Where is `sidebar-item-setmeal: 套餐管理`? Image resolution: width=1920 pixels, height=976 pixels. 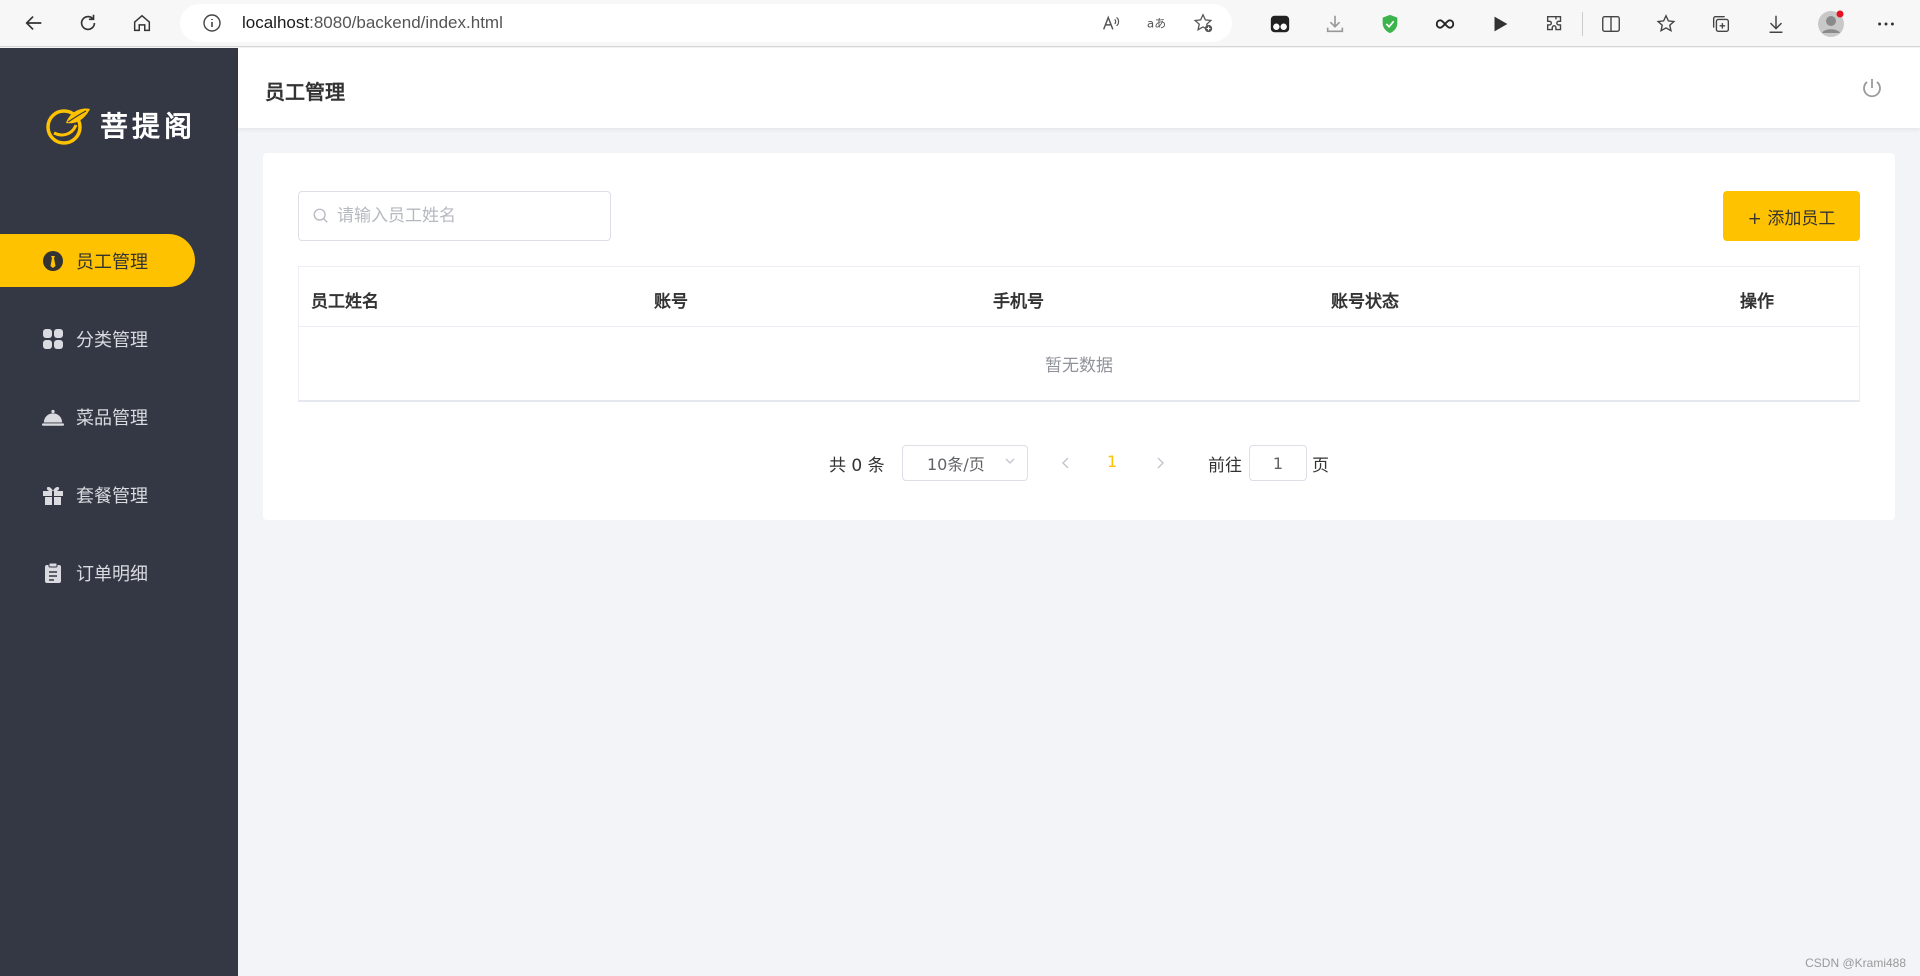
sidebar-item-setmeal: 套餐管理 is located at coordinates (119, 494).